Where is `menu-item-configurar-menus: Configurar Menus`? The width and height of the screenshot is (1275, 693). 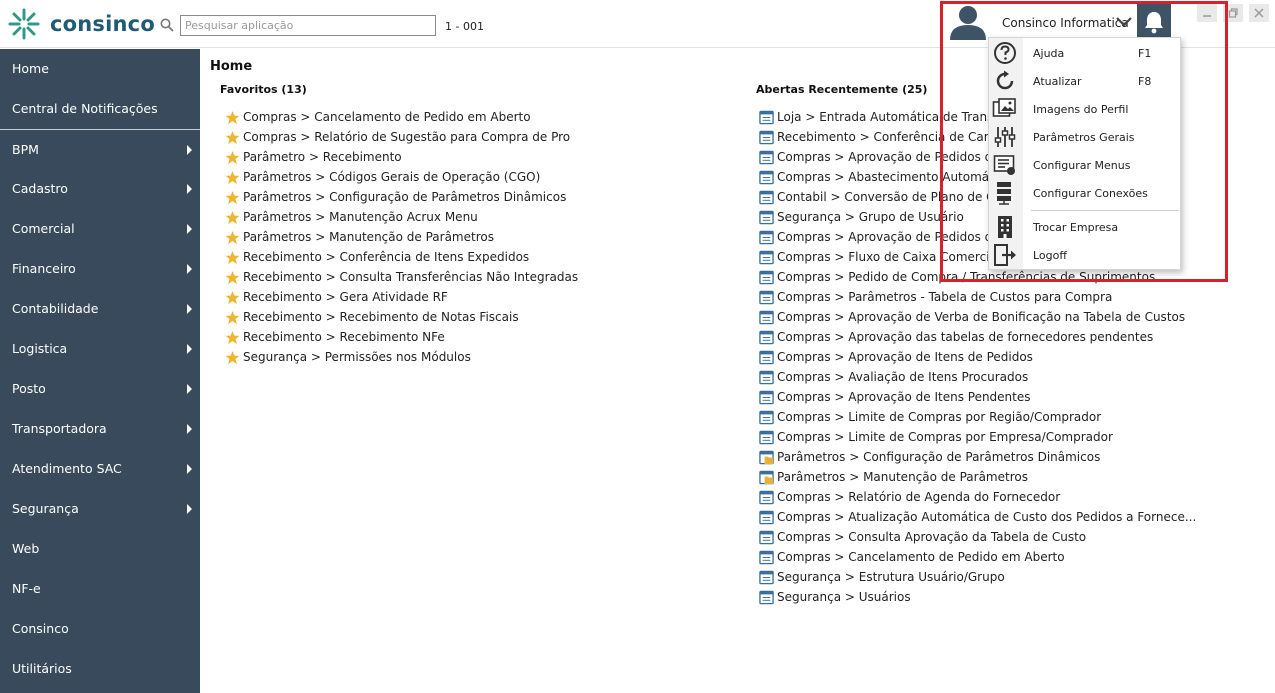
menu-item-configurar-menus: Configurar Menus is located at coordinates (1085, 165).